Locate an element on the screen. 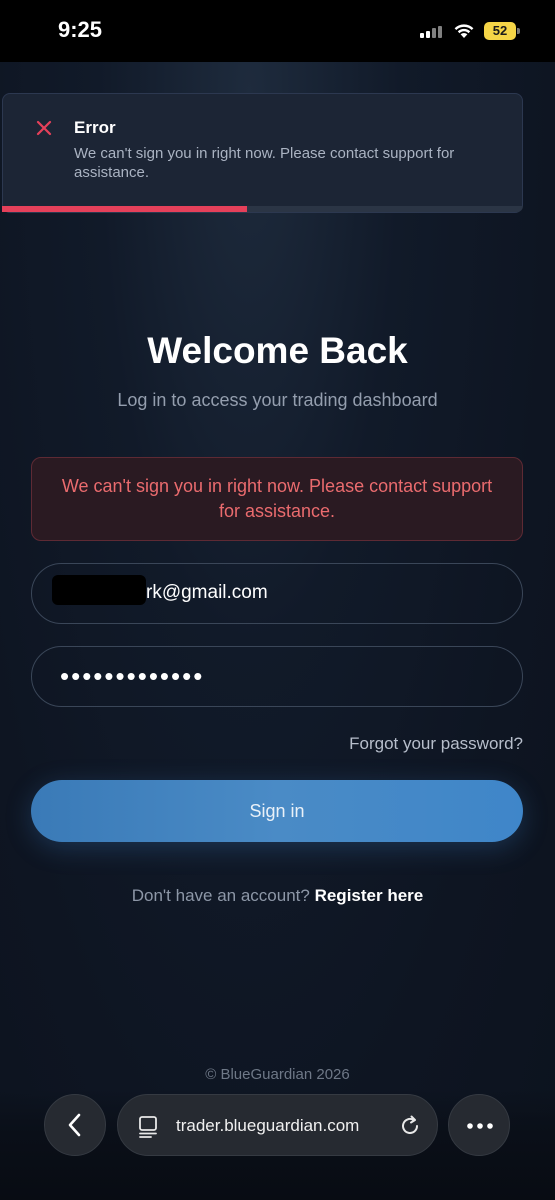 This screenshot has width=555, height=1200. url-text: trader.blueguardian.com is located at coordinates (268, 1125).